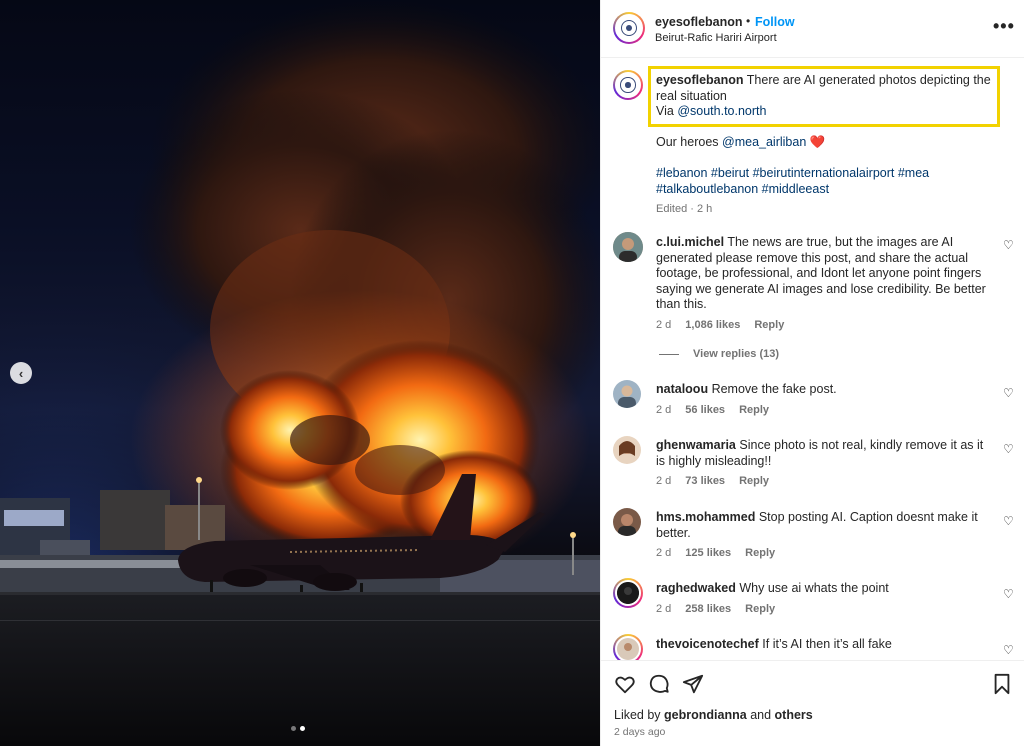 This screenshot has height=746, width=1024. I want to click on comment-likes: 258 likes, so click(708, 609).